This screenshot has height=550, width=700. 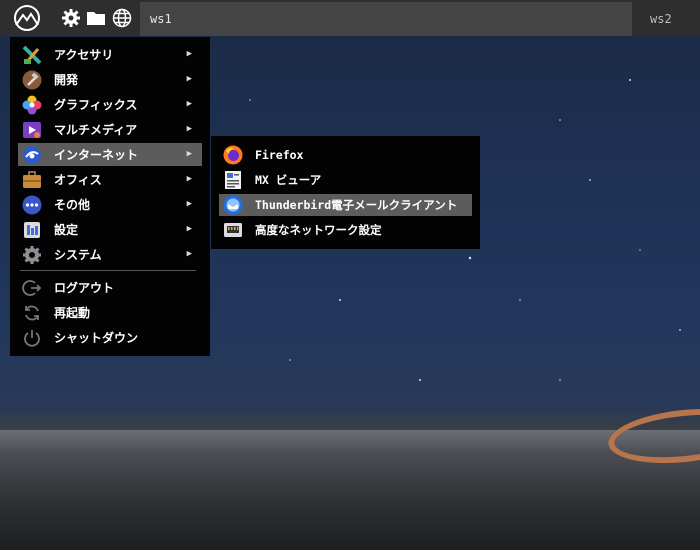 I want to click on mx-logo-icon, so click(x=27, y=18).